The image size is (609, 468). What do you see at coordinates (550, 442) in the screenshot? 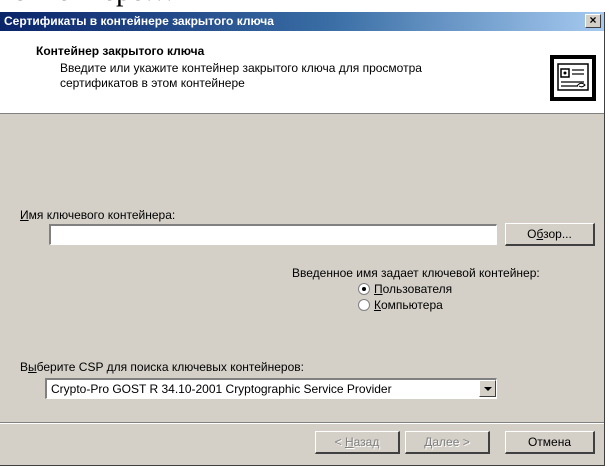
I see `cancel-button: Отмена` at bounding box center [550, 442].